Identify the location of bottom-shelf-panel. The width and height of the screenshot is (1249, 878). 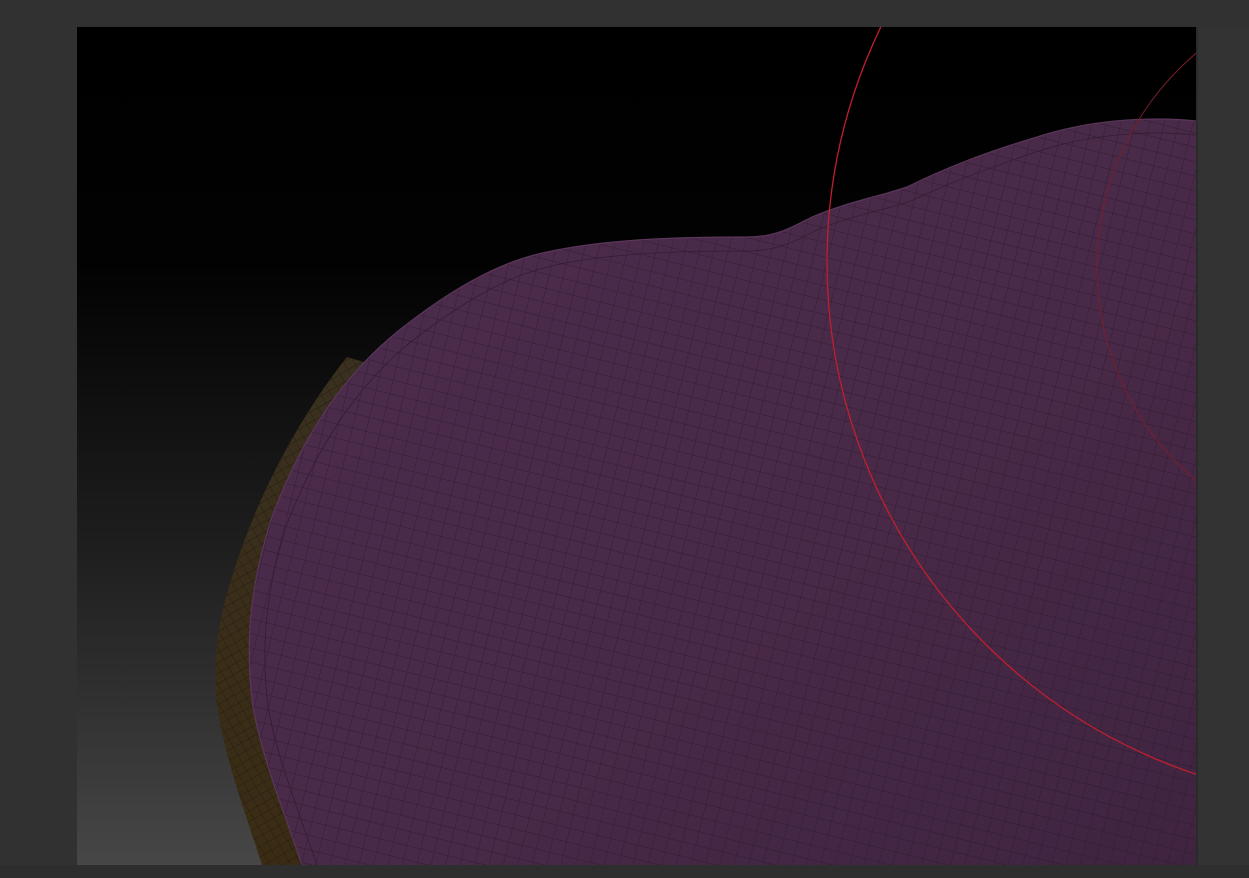
(624, 871).